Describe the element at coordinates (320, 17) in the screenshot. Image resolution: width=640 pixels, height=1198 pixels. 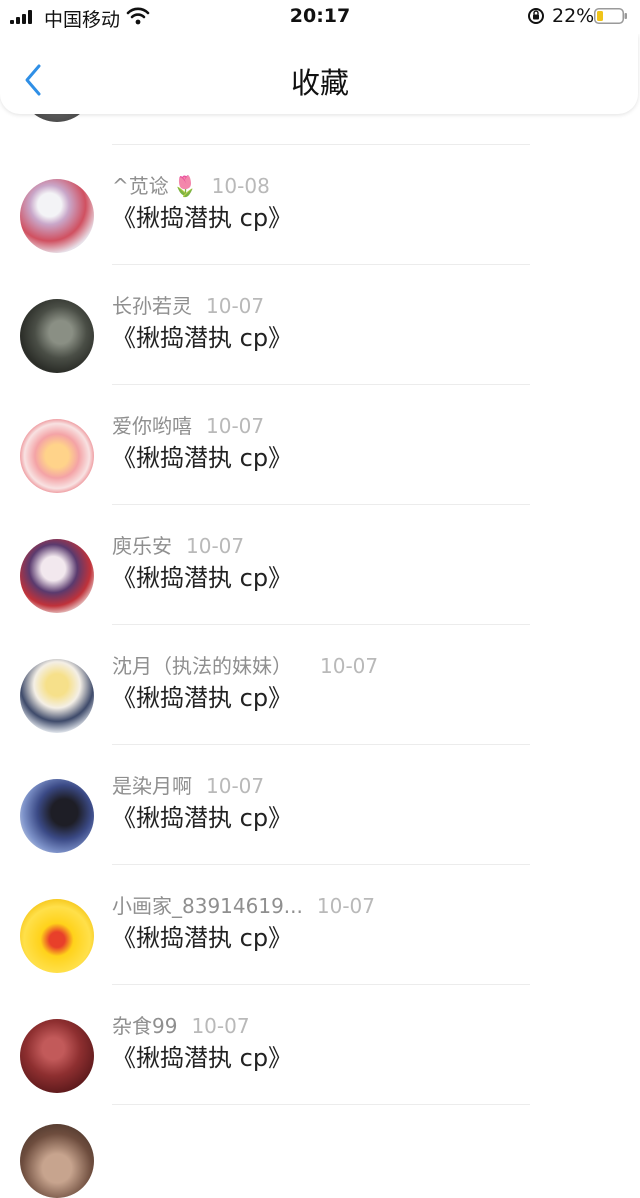
I see `status-bar: 中国移动 20:17 22%` at that location.